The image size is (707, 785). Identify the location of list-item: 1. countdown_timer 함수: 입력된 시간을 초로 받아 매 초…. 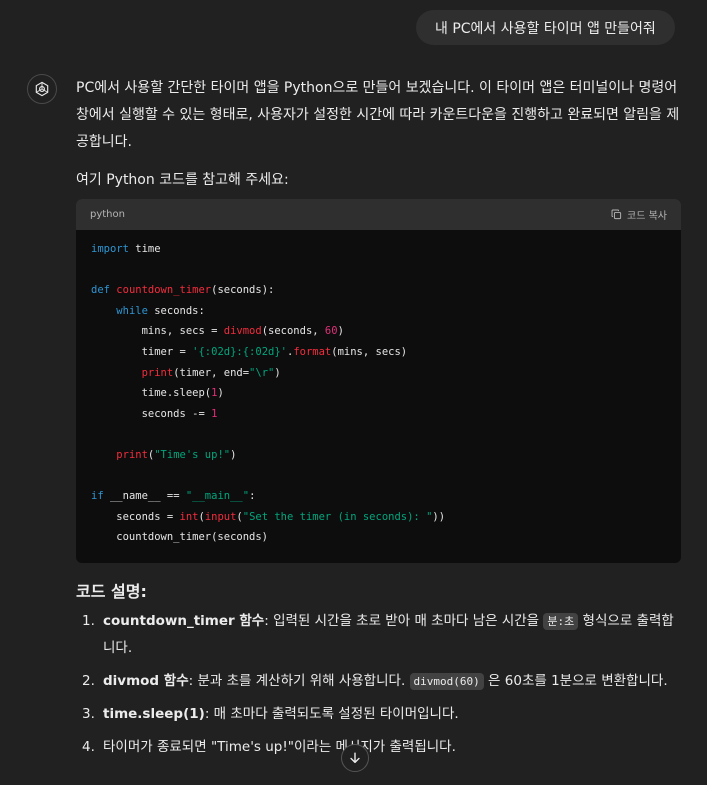
(379, 635).